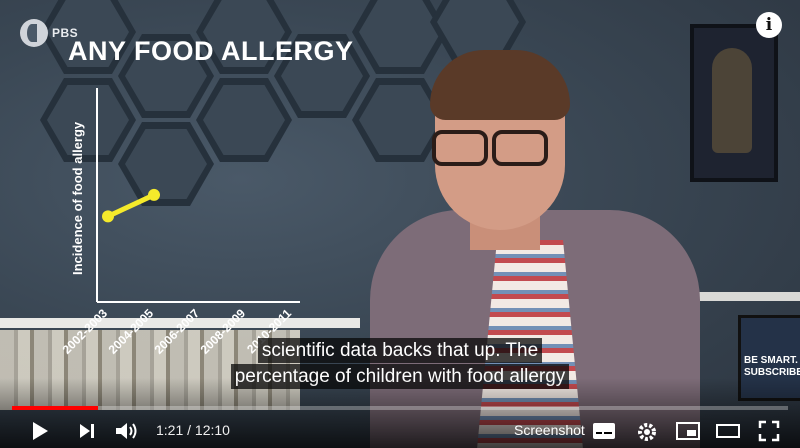  Describe the element at coordinates (40, 431) in the screenshot. I see `play-icon` at that location.